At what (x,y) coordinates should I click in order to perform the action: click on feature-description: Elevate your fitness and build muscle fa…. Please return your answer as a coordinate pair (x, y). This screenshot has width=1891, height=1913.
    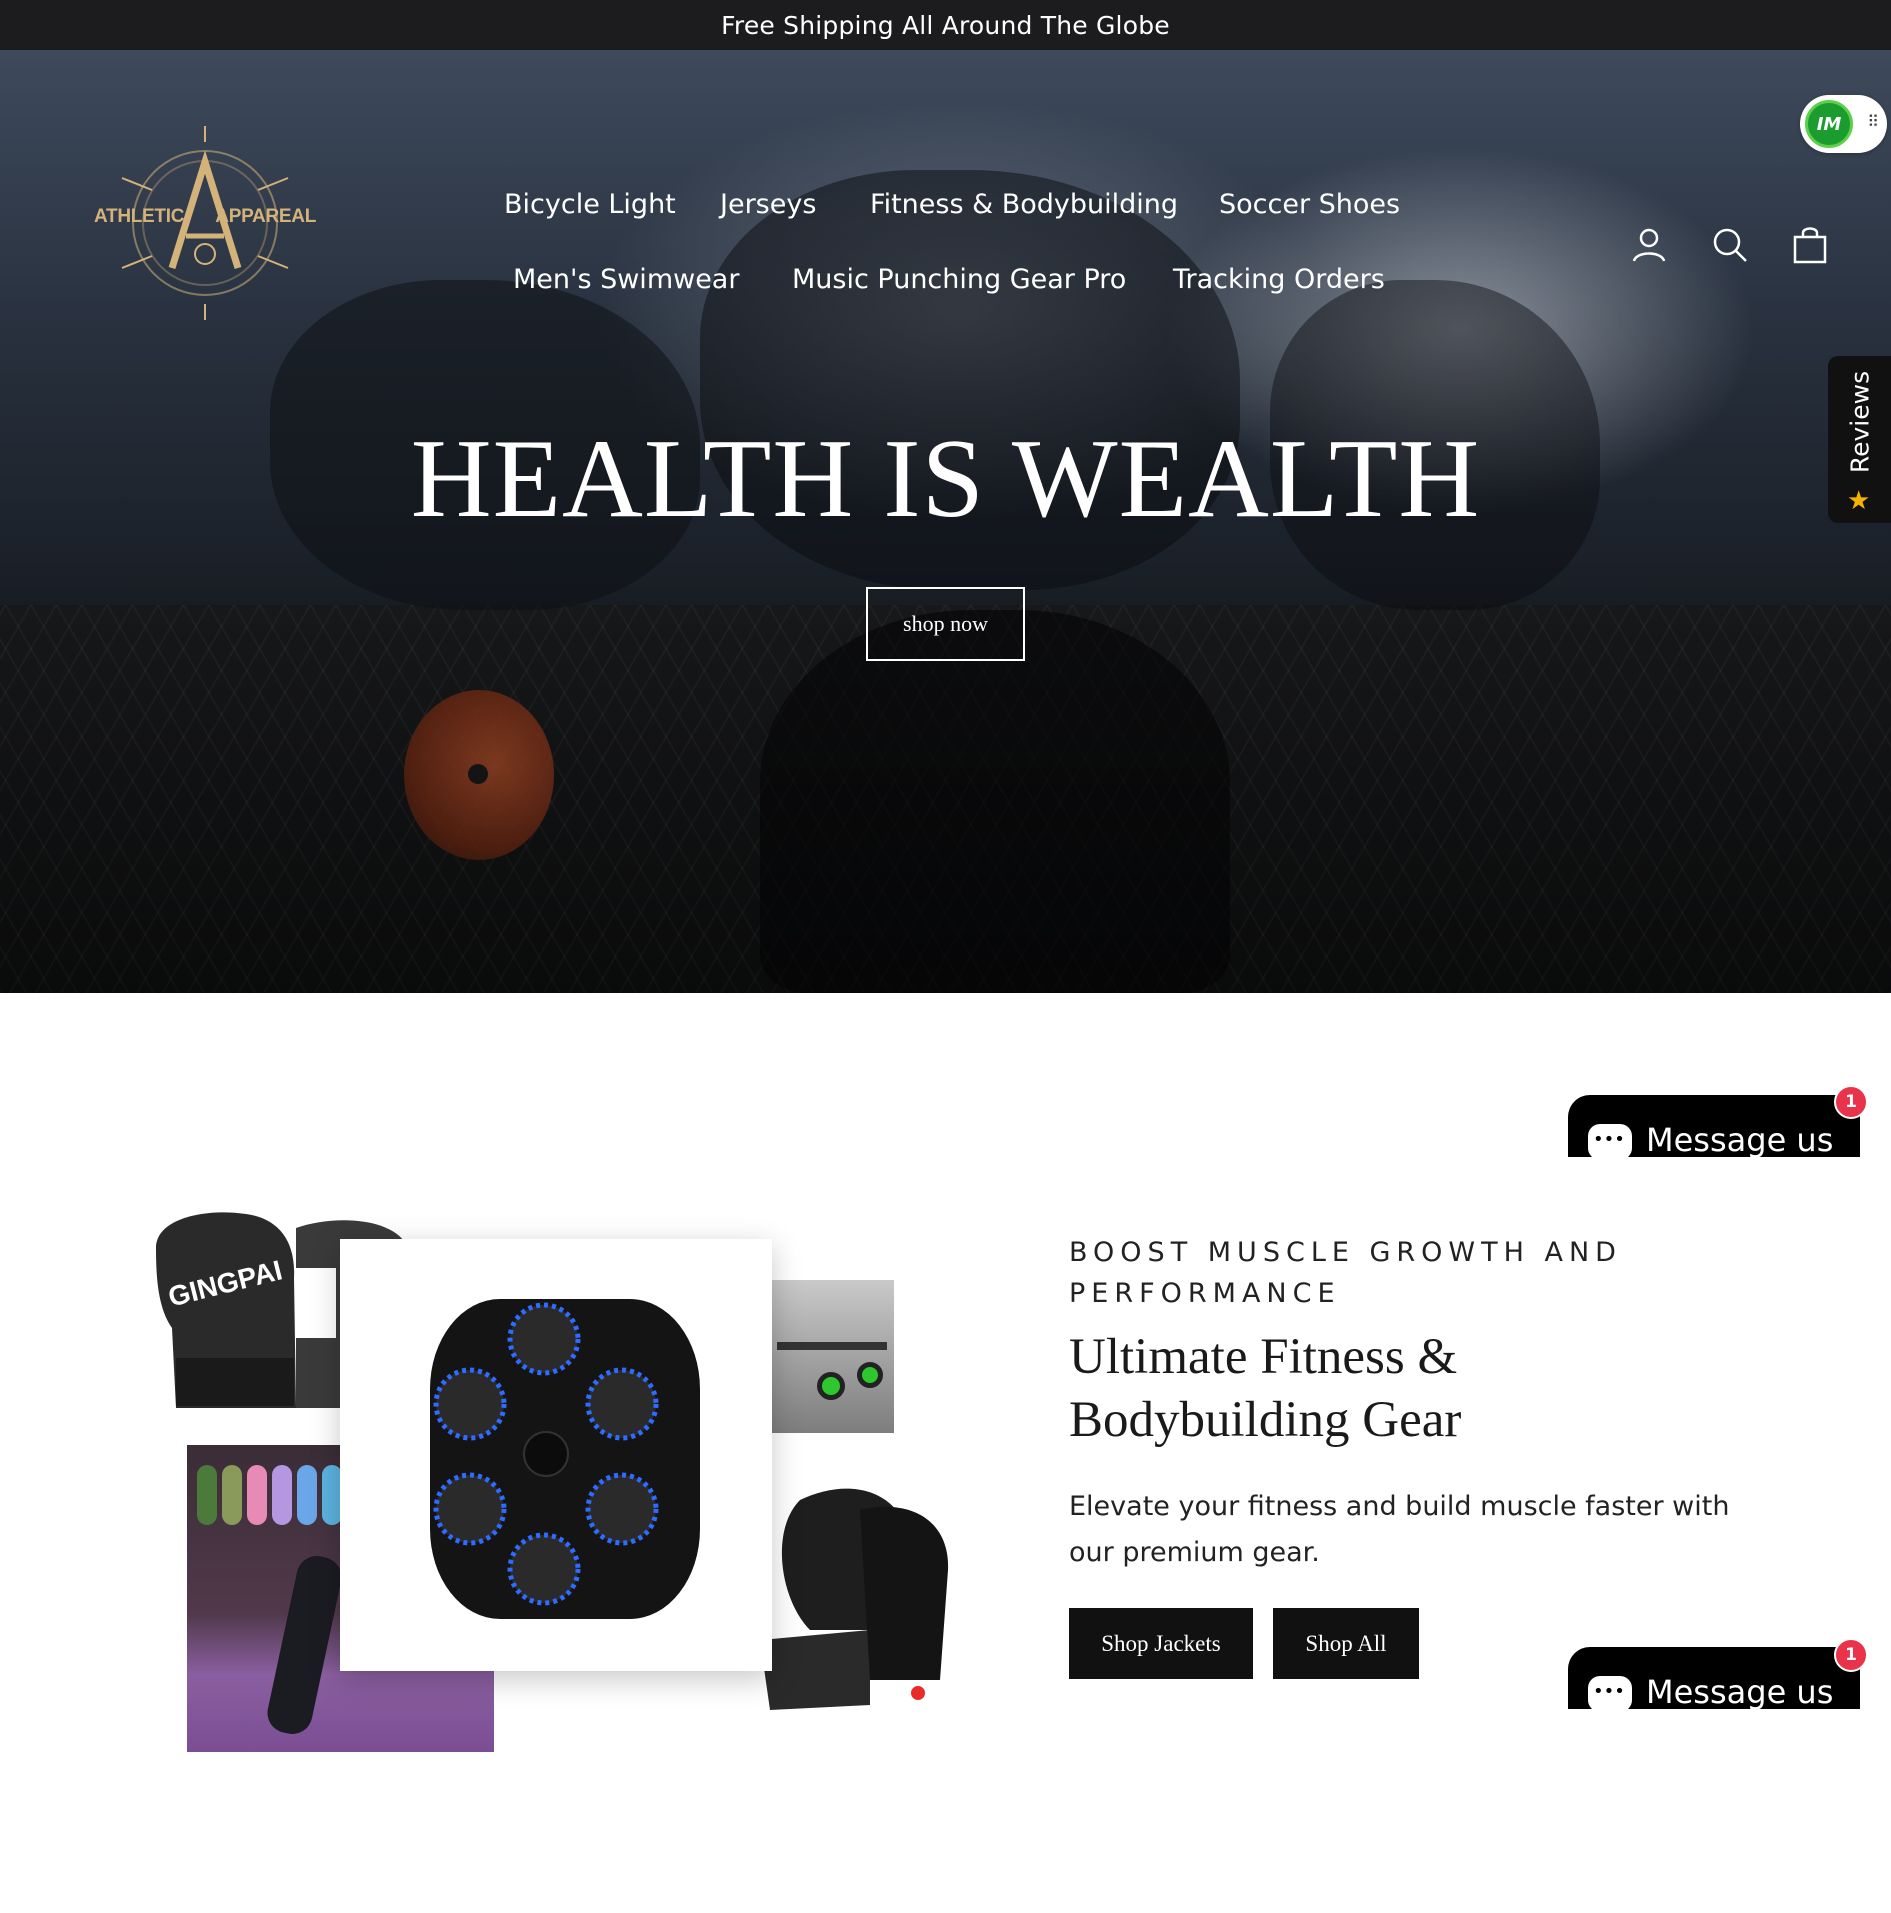
    Looking at the image, I should click on (1399, 1529).